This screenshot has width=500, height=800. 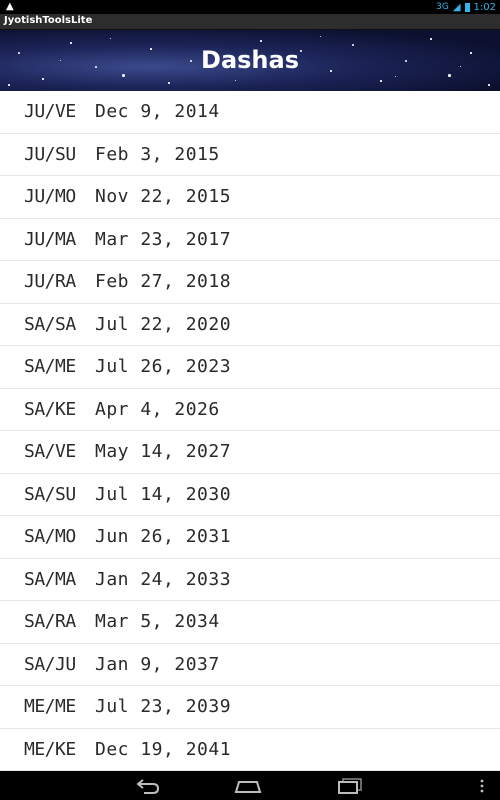 What do you see at coordinates (456, 7) in the screenshot?
I see `signal-icon: ◢` at bounding box center [456, 7].